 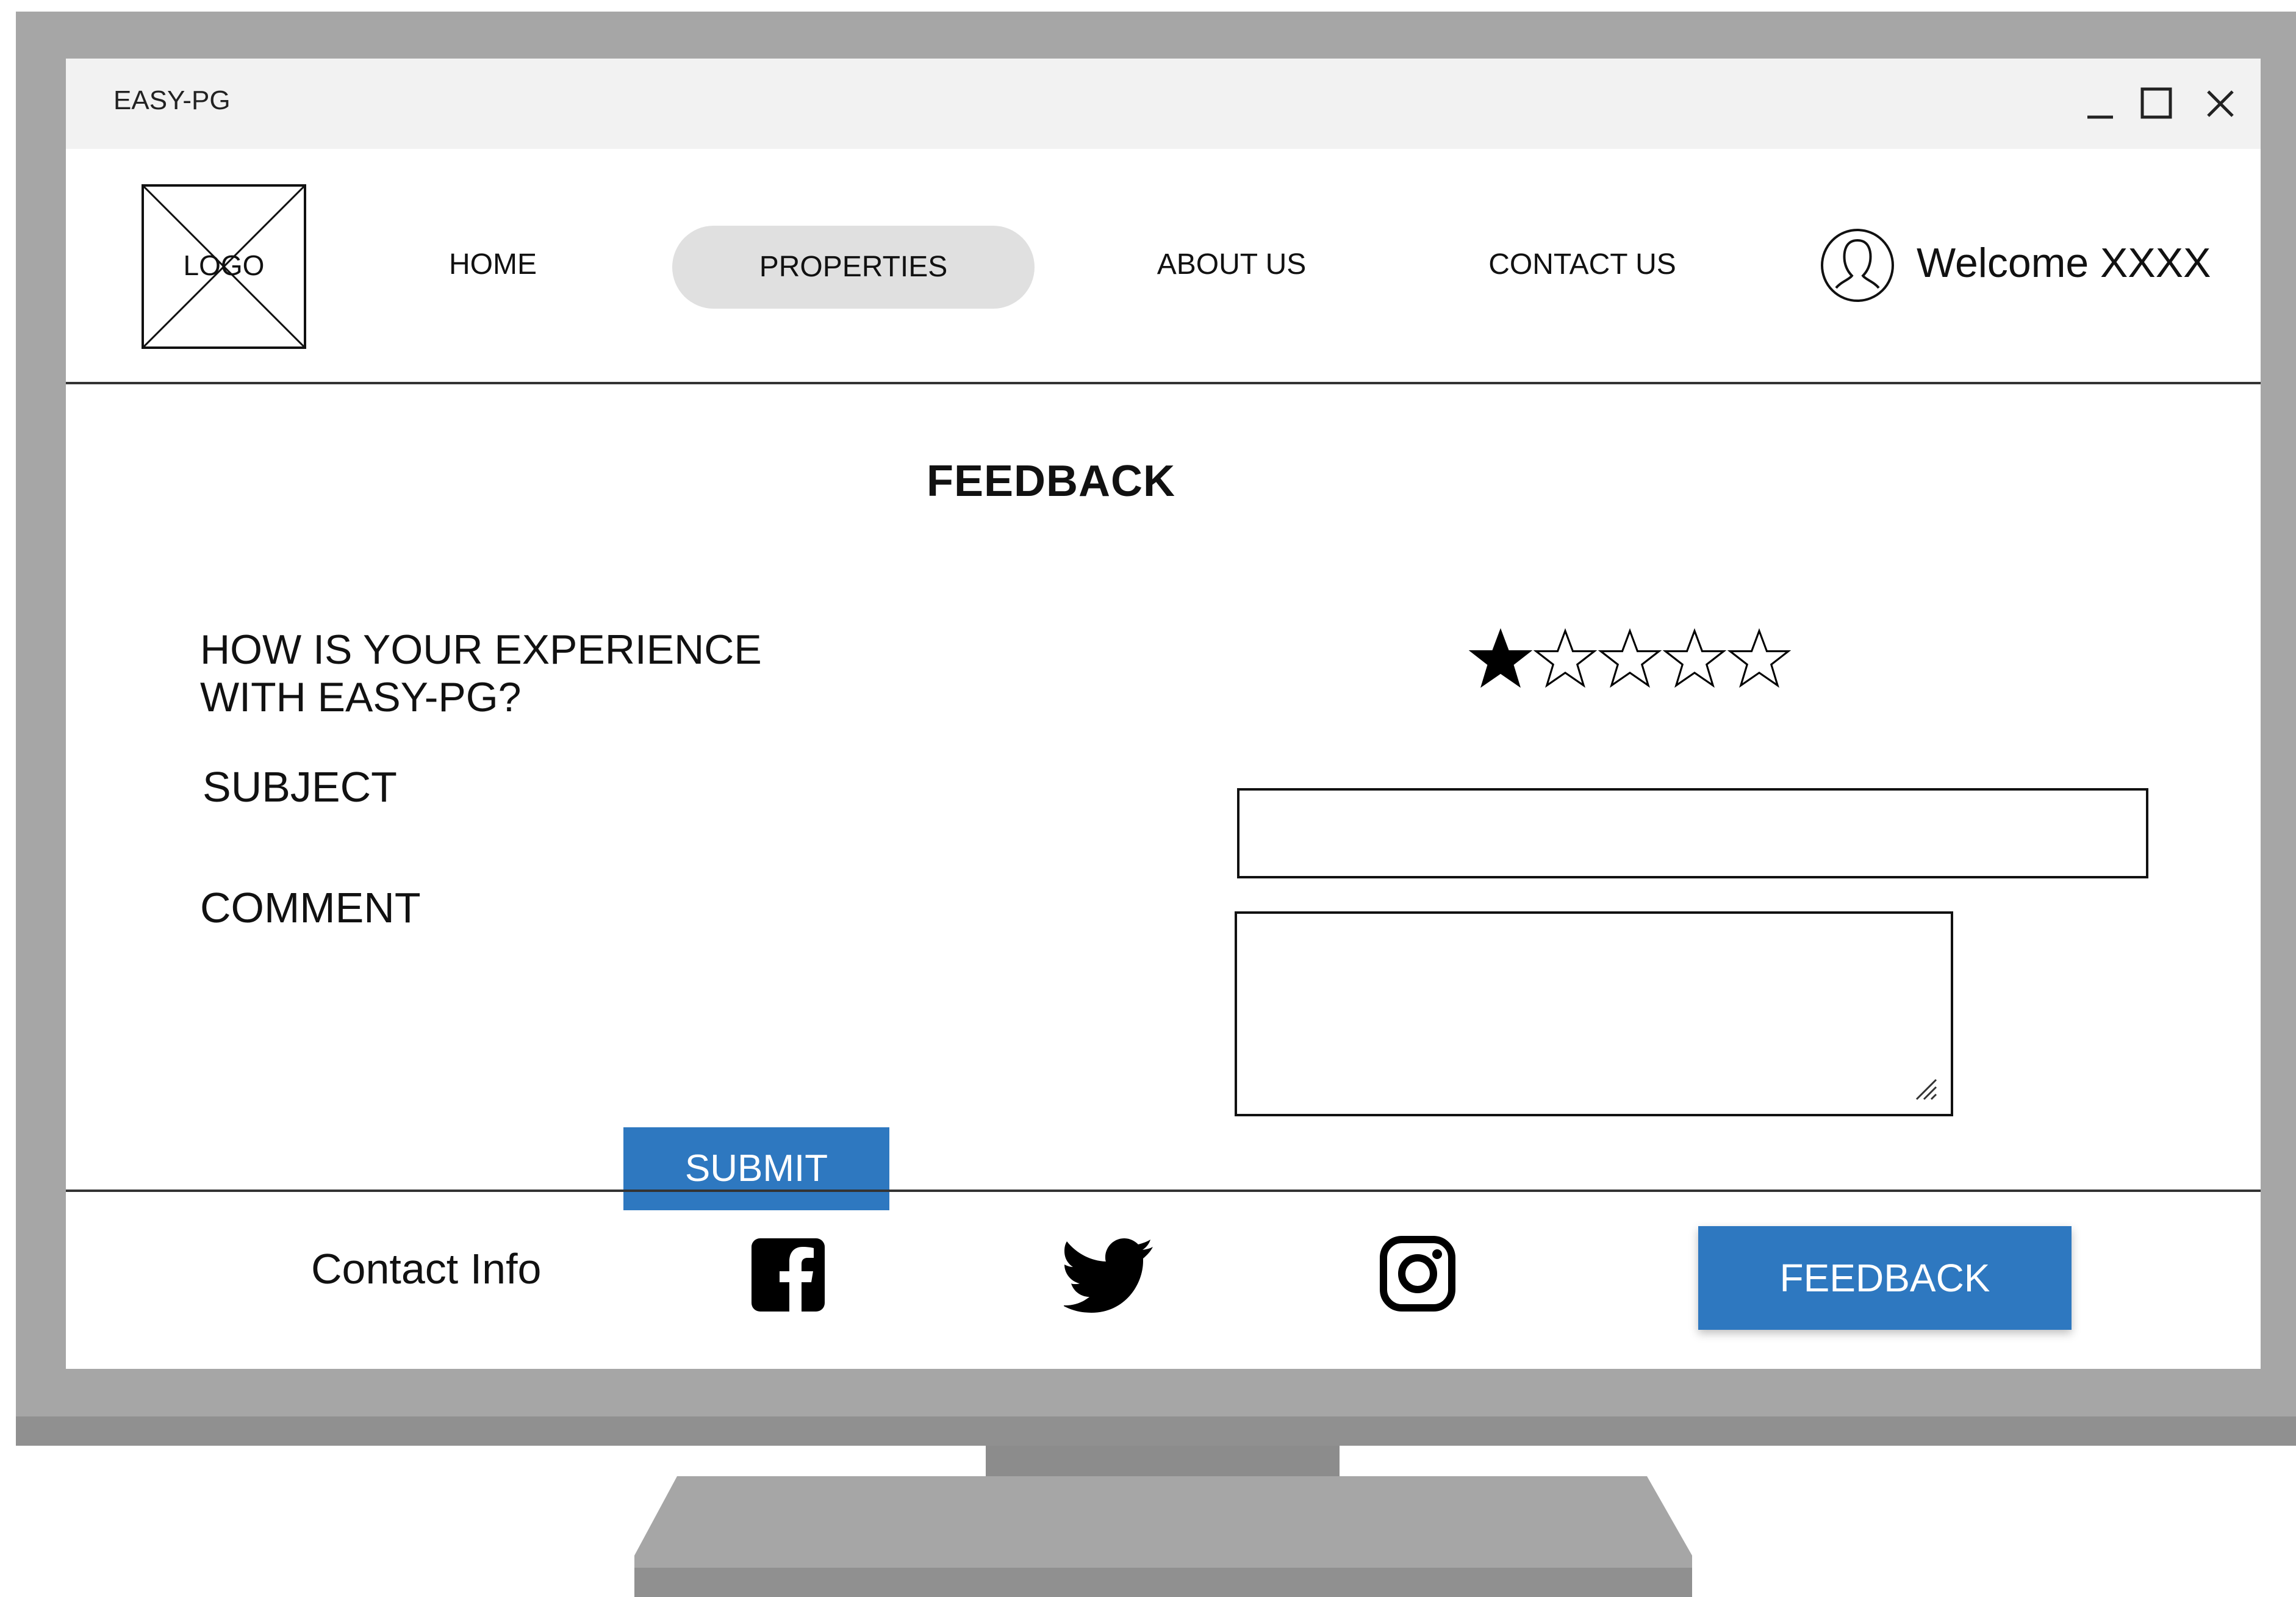 What do you see at coordinates (1109, 1275) in the screenshot?
I see `twitter-icon` at bounding box center [1109, 1275].